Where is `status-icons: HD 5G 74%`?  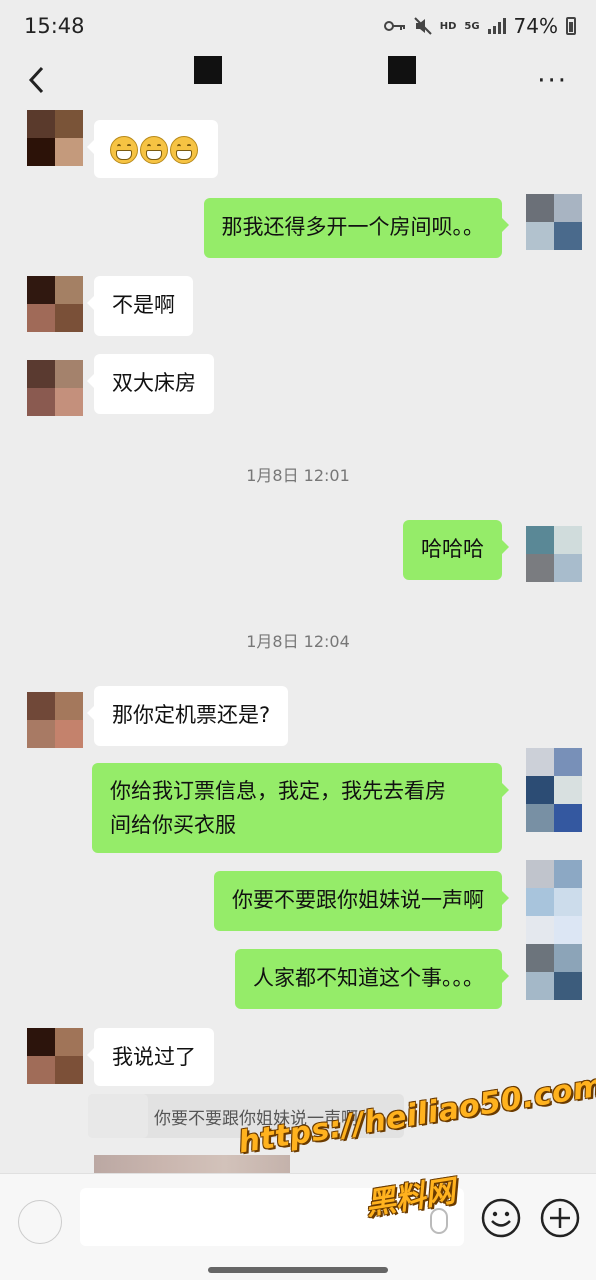
status-icons: HD 5G 74% is located at coordinates (479, 26).